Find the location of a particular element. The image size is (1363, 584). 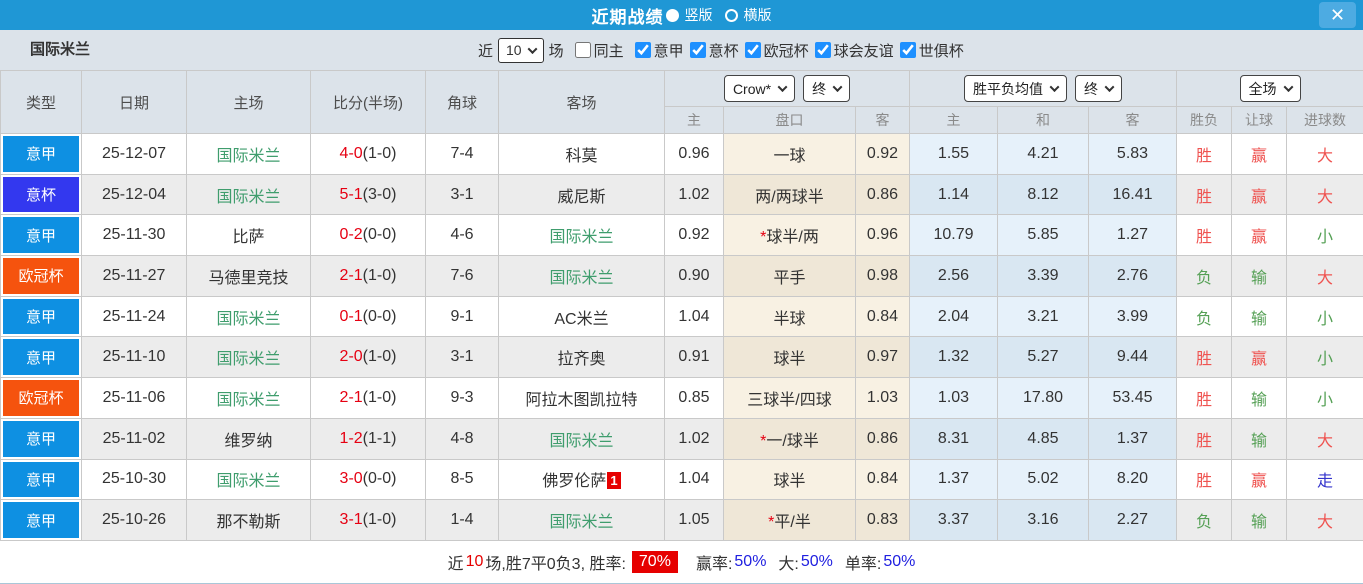

handicap-result-cell: 赢 is located at coordinates (1259, 357).